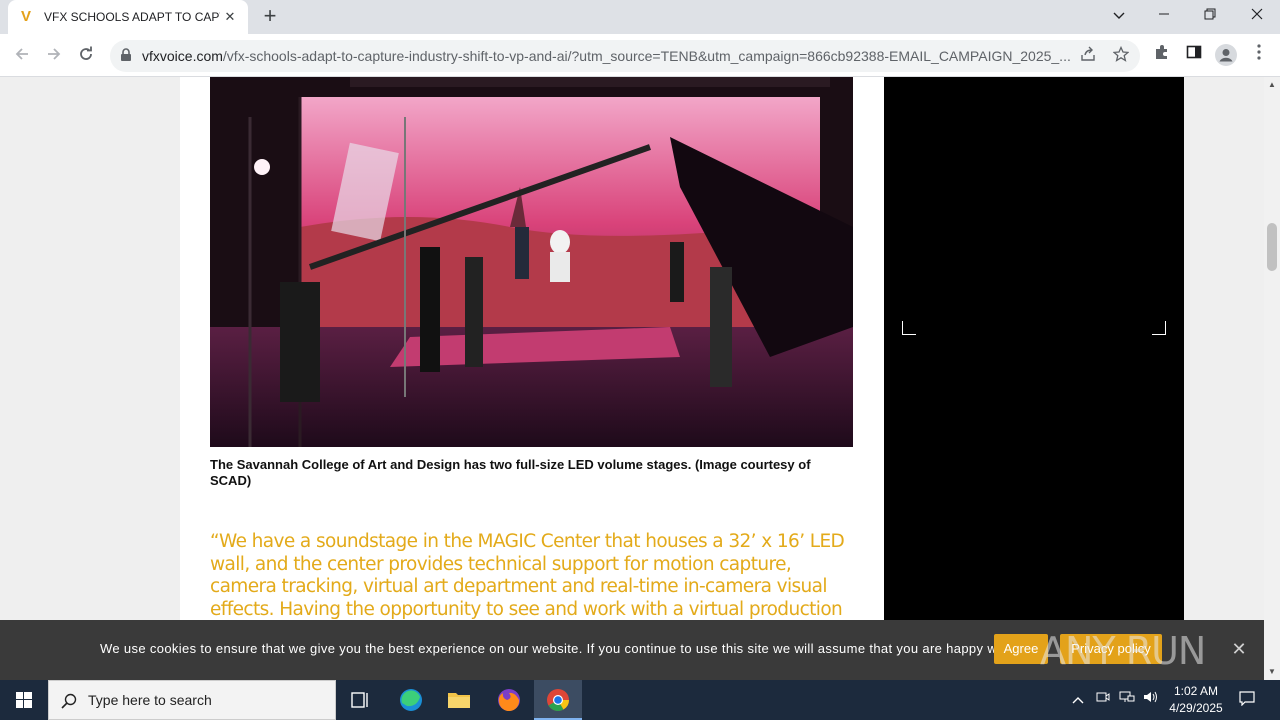  Describe the element at coordinates (1196, 708) in the screenshot. I see `clock-date: 4/29/2025` at that location.